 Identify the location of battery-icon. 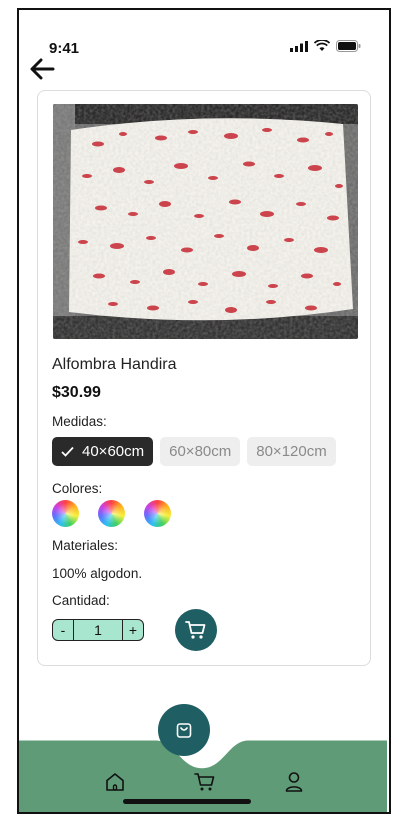
(348, 46).